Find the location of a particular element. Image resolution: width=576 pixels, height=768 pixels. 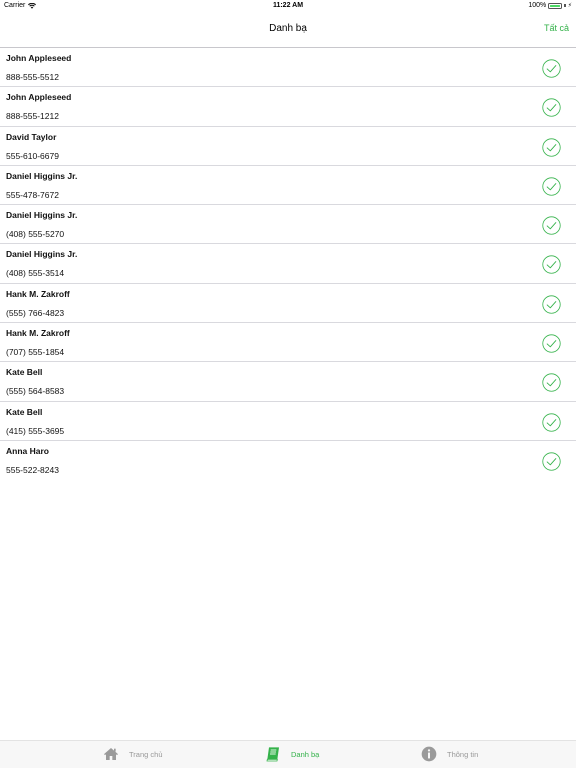

contacts-book-icon is located at coordinates (272, 754).